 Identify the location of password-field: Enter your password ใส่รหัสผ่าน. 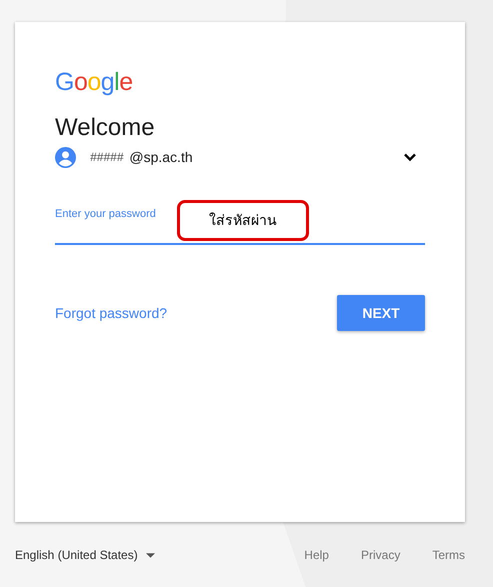
(240, 224).